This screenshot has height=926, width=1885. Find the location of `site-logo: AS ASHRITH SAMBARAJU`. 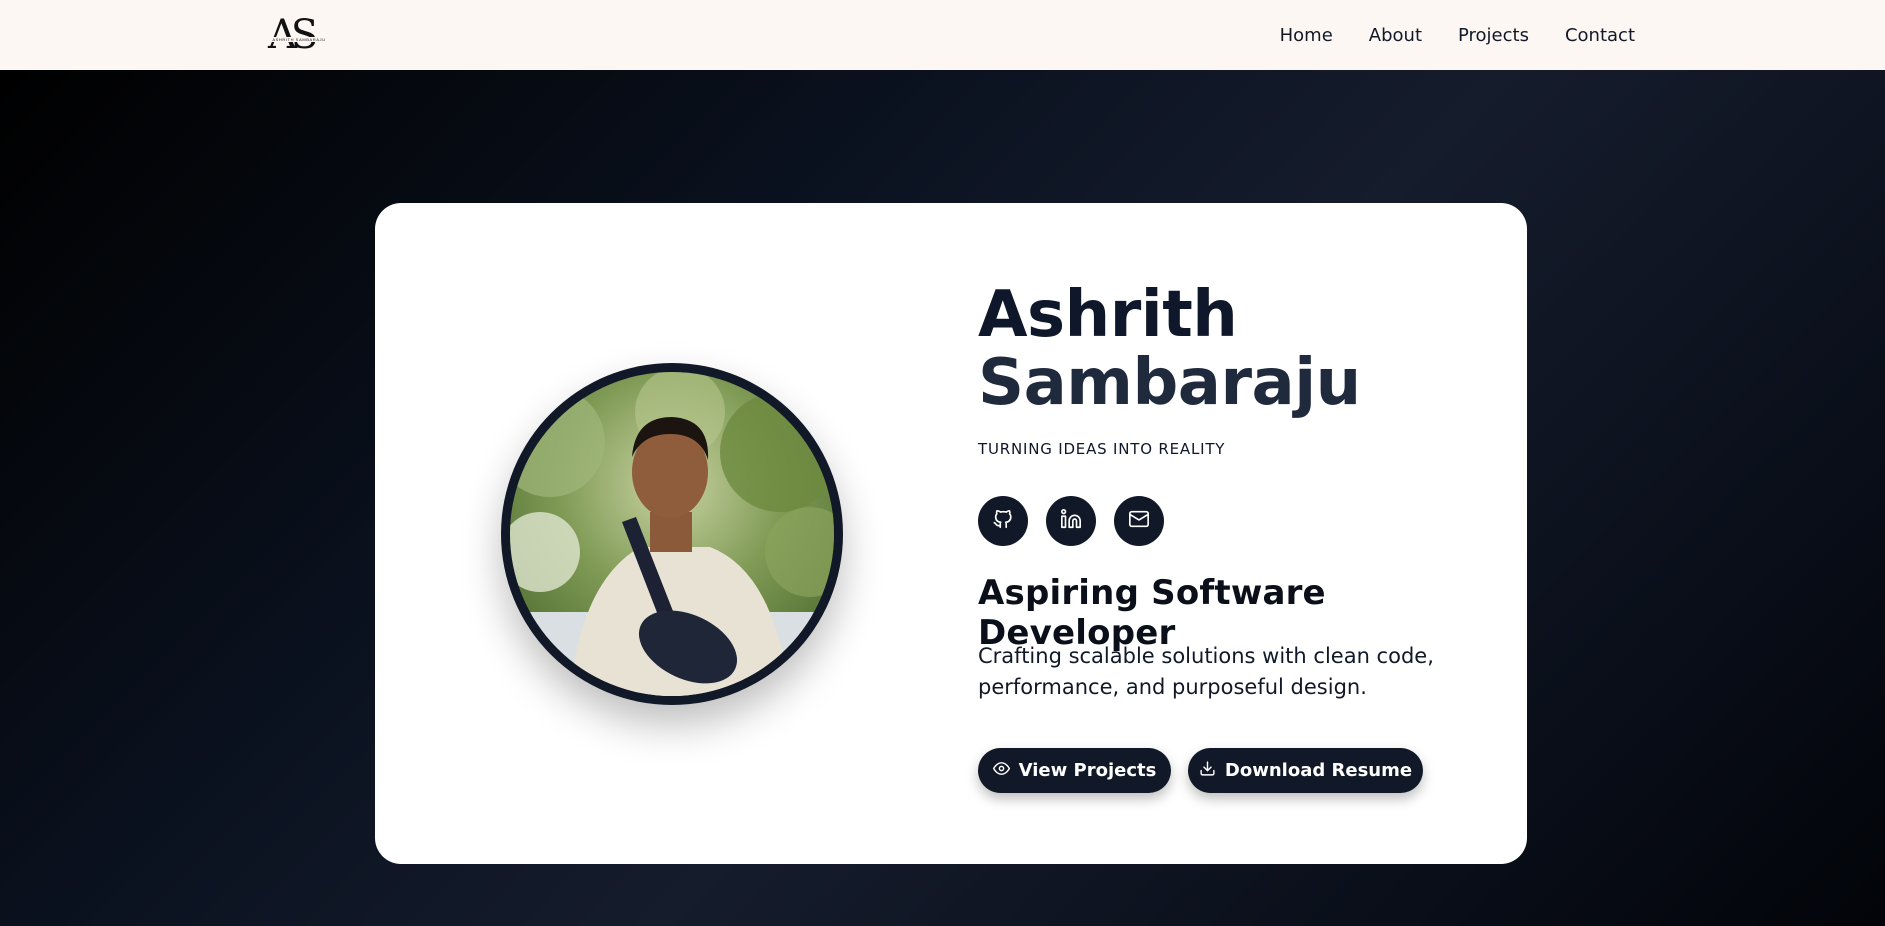

site-logo: AS ASHRITH SAMBARAJU is located at coordinates (299, 36).